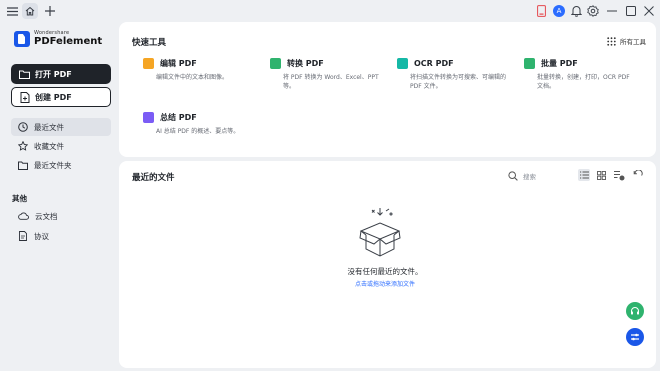  What do you see at coordinates (19, 198) in the screenshot?
I see `other-section-label: 其他` at bounding box center [19, 198].